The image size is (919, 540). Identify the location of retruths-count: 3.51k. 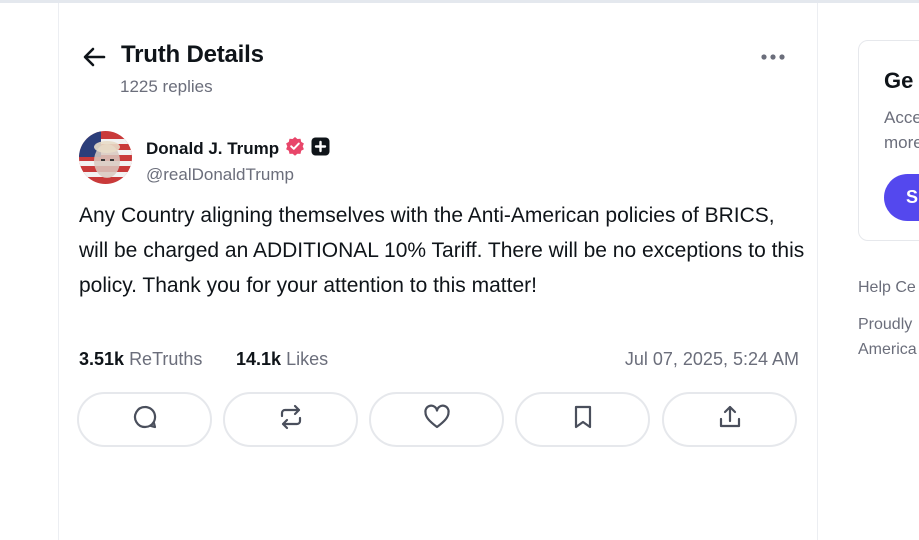
(102, 359).